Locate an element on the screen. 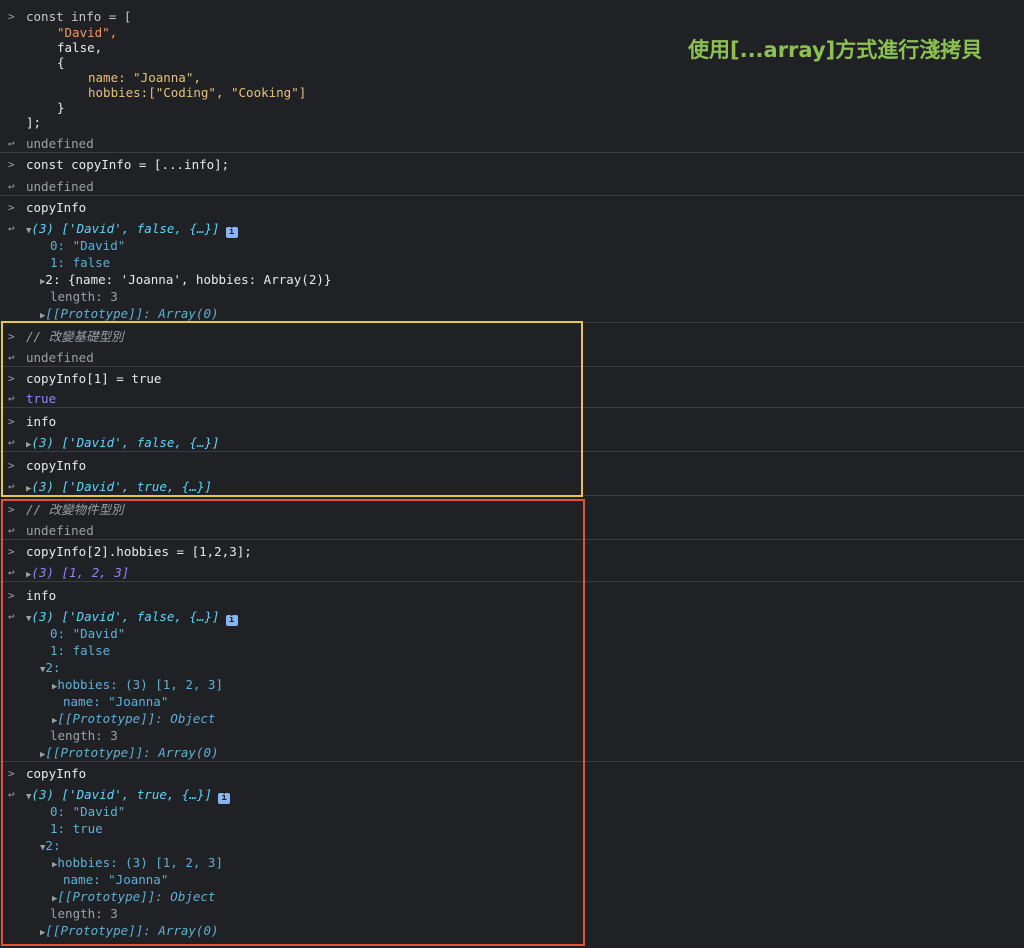 The image size is (1024, 948). code-line: hobbies:["Coding", "Cooking"] is located at coordinates (197, 92).